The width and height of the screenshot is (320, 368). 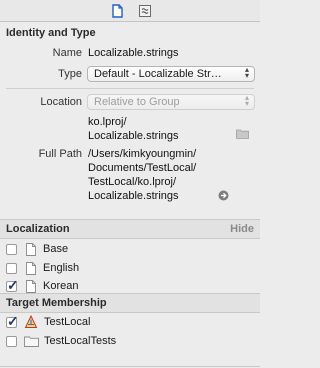 I want to click on bottom-divider, so click(x=130, y=366).